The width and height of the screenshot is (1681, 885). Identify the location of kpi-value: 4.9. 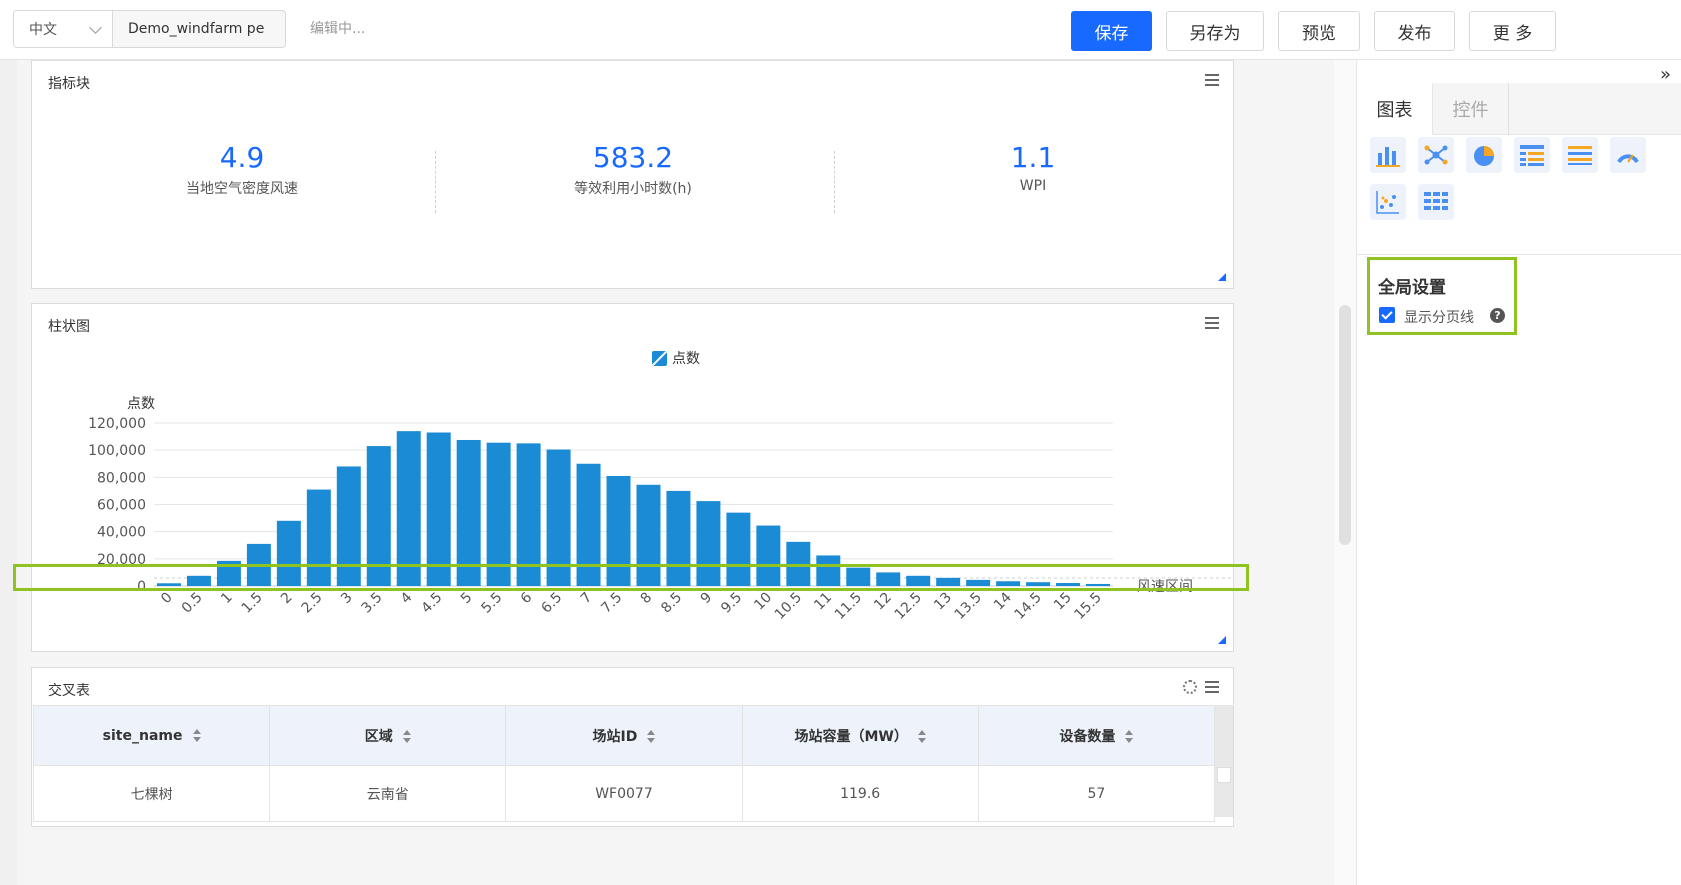
(242, 157).